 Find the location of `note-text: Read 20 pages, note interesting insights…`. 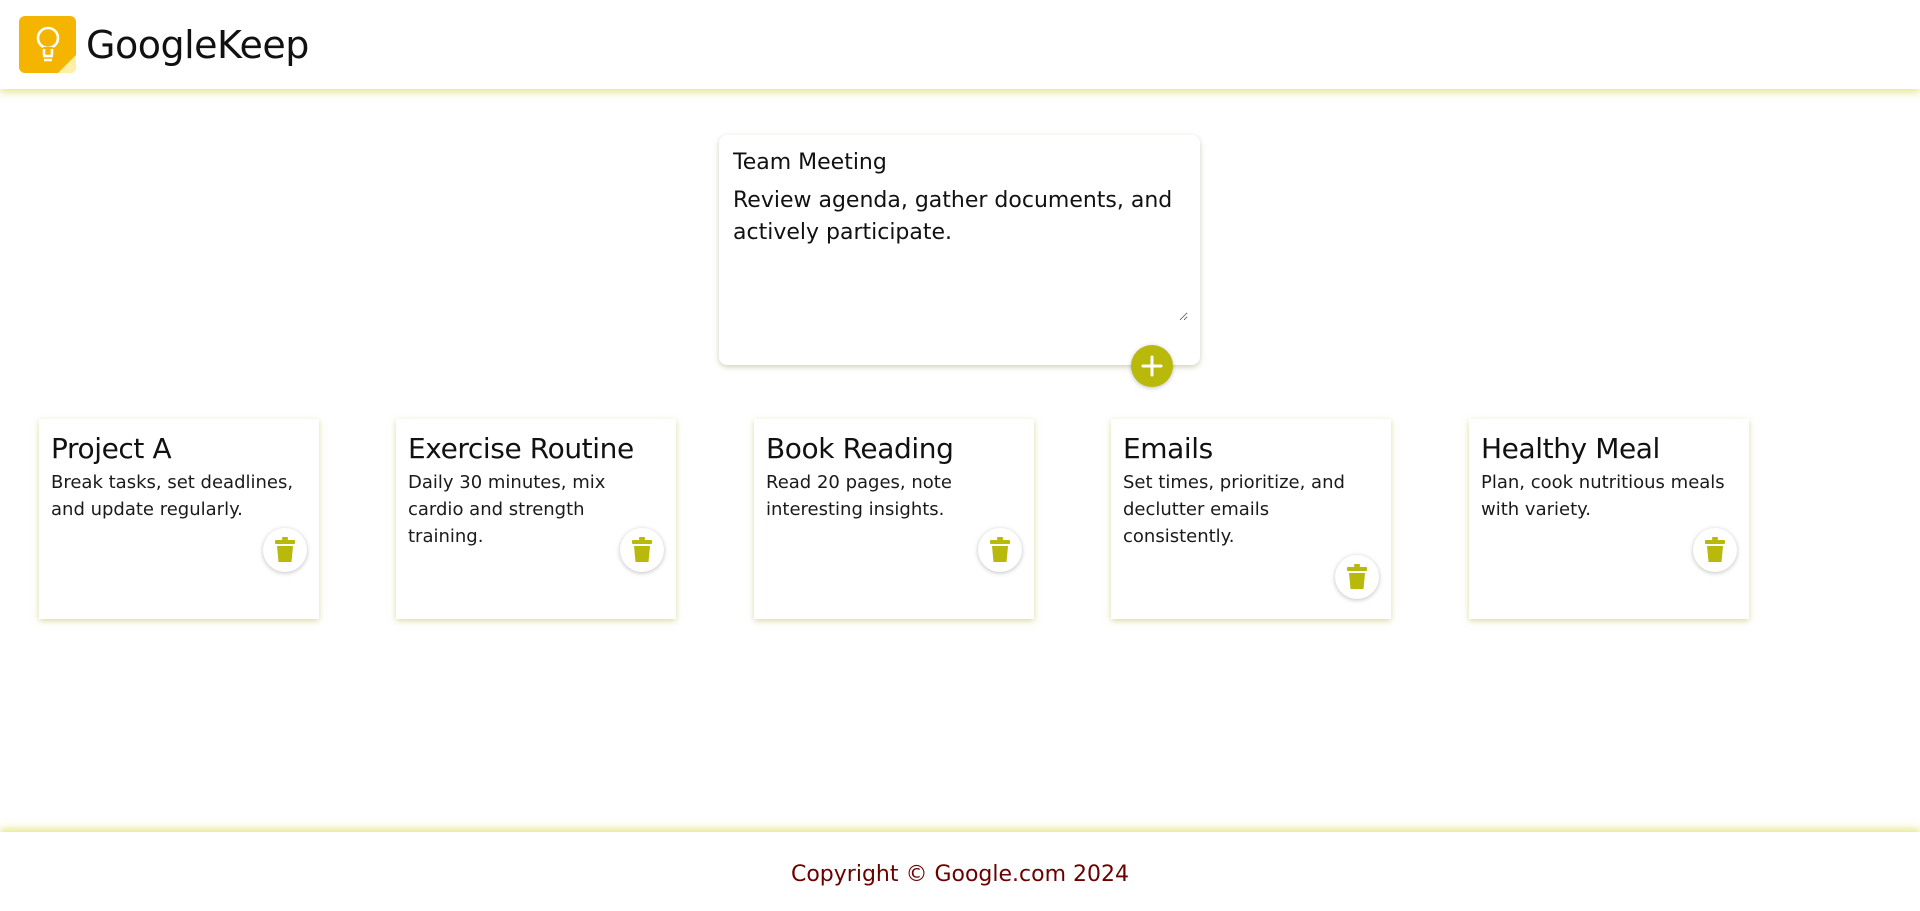

note-text: Read 20 pages, note interesting insights… is located at coordinates (859, 496).